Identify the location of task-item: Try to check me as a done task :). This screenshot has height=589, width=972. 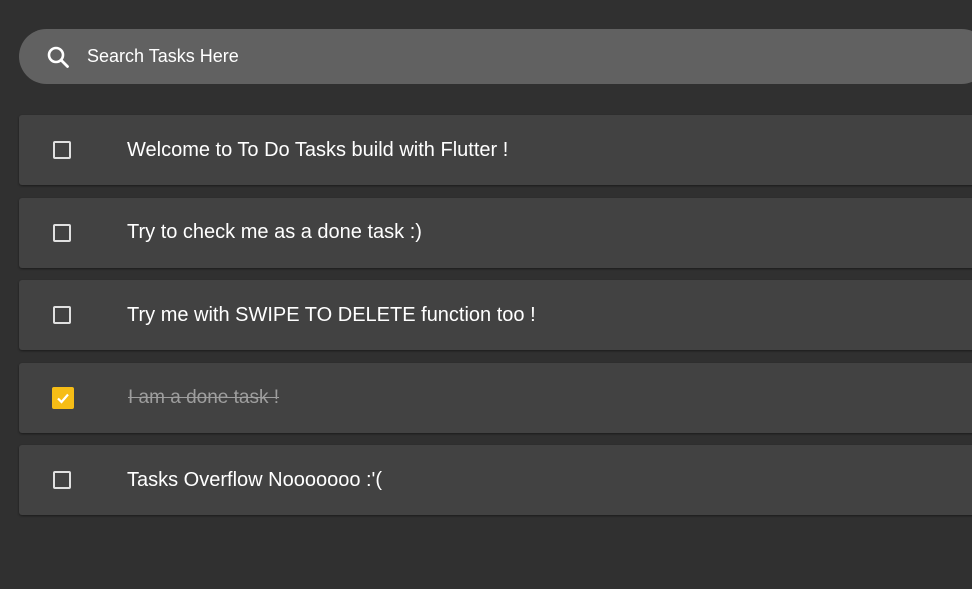
(495, 232).